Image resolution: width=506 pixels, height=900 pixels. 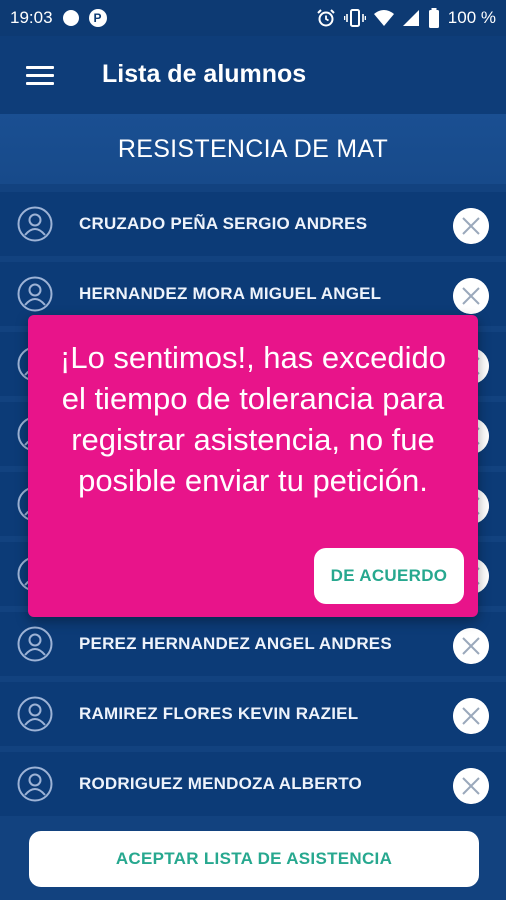 I want to click on student-row: RAMIREZ FLORES KEVIN RAZIEL, so click(x=253, y=714).